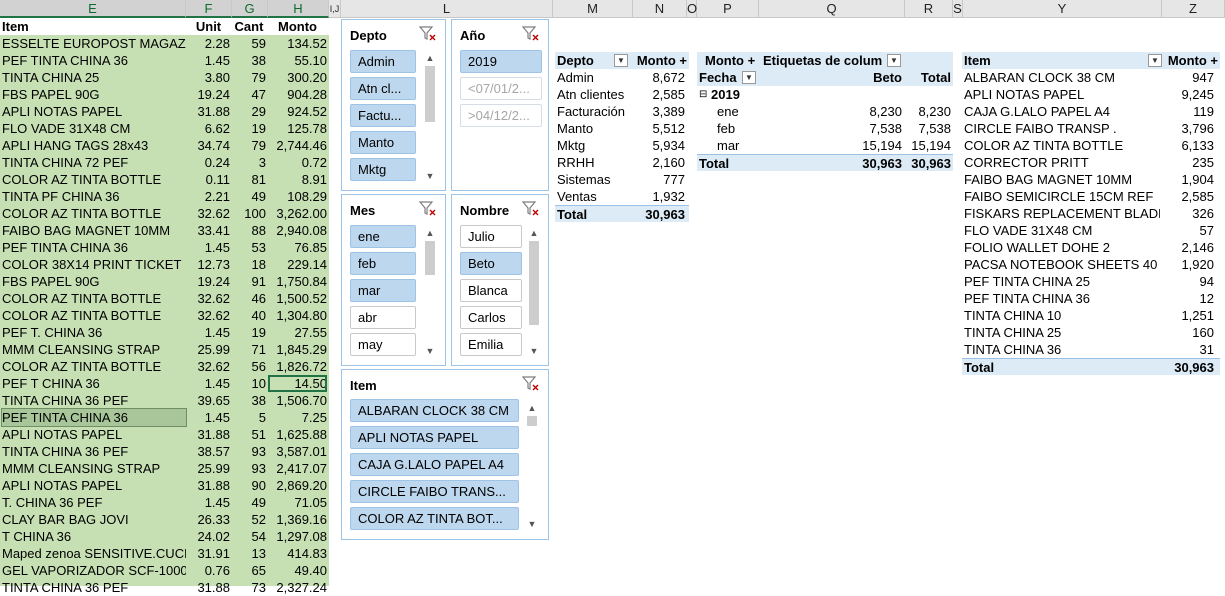 The height and width of the screenshot is (596, 1225). I want to click on cell-item: Maped zenoa SENSITIVE.CUCH, so click(94, 553).